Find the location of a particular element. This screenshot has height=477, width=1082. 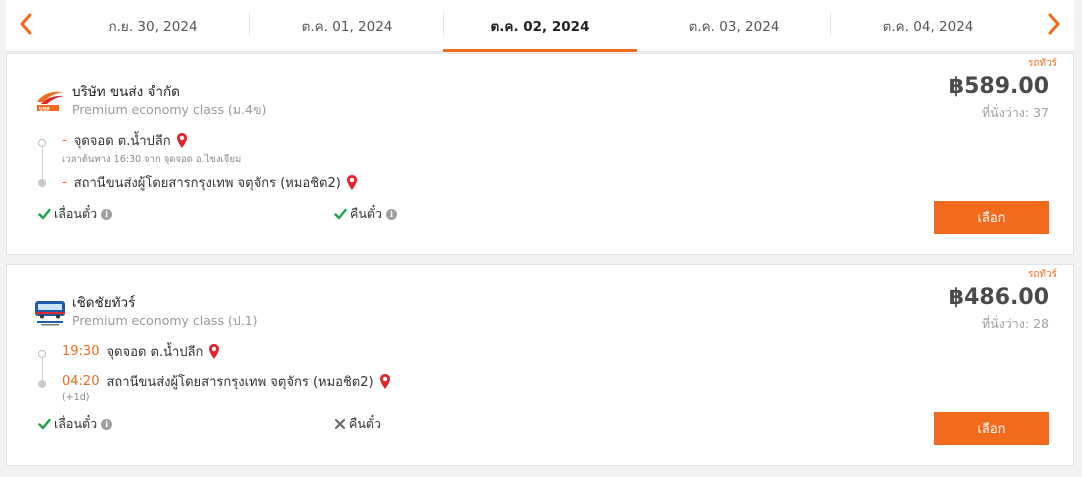

departure-origin-note: เวลาต้นทาง 16:30 จาก จุดจอด อ.ไขงเจียม is located at coordinates (152, 159).